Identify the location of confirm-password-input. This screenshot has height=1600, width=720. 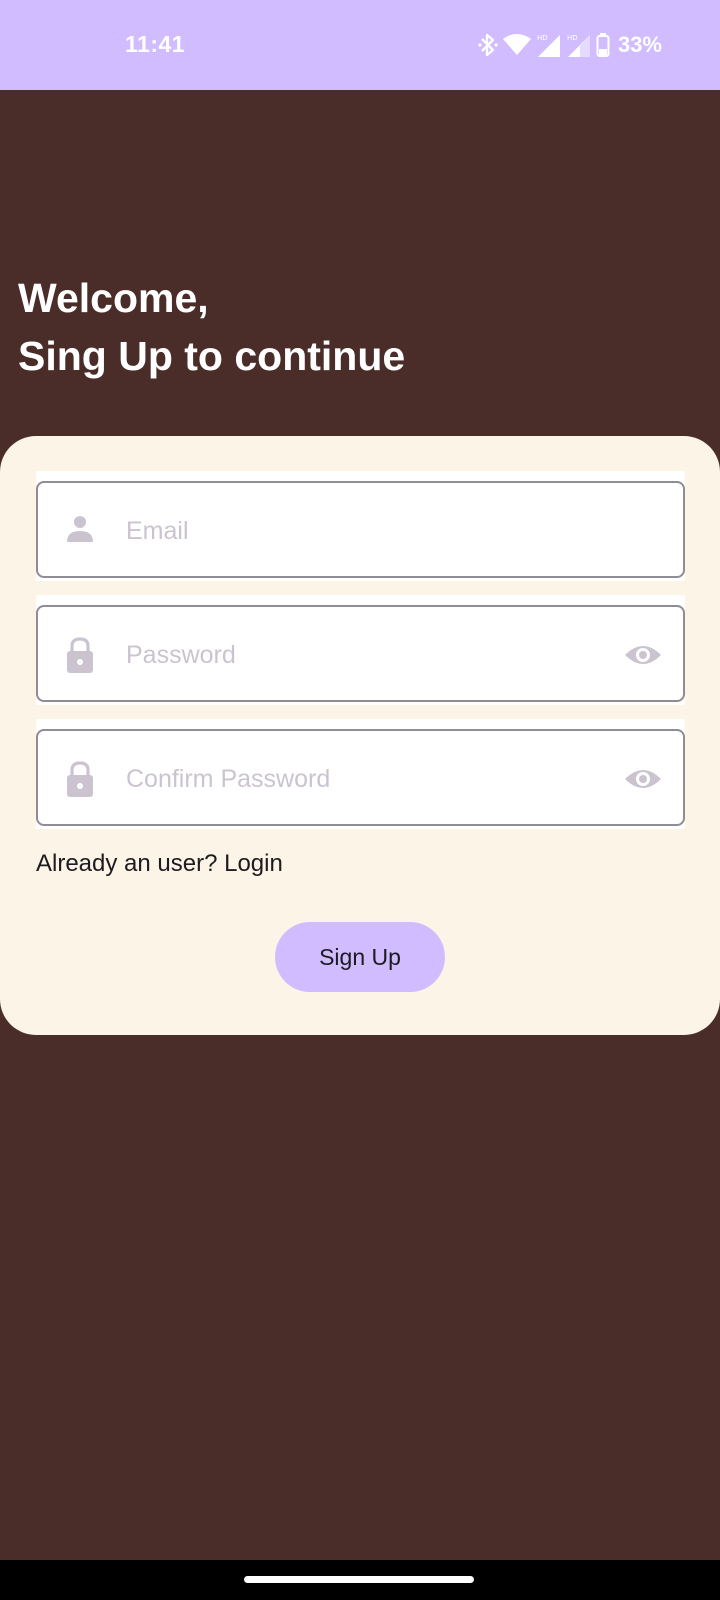
(356, 779).